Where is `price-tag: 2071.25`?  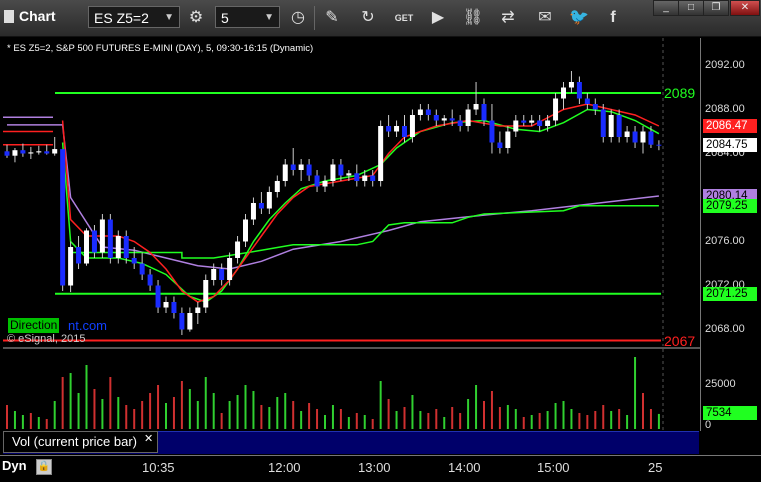
price-tag: 2071.25 is located at coordinates (730, 293).